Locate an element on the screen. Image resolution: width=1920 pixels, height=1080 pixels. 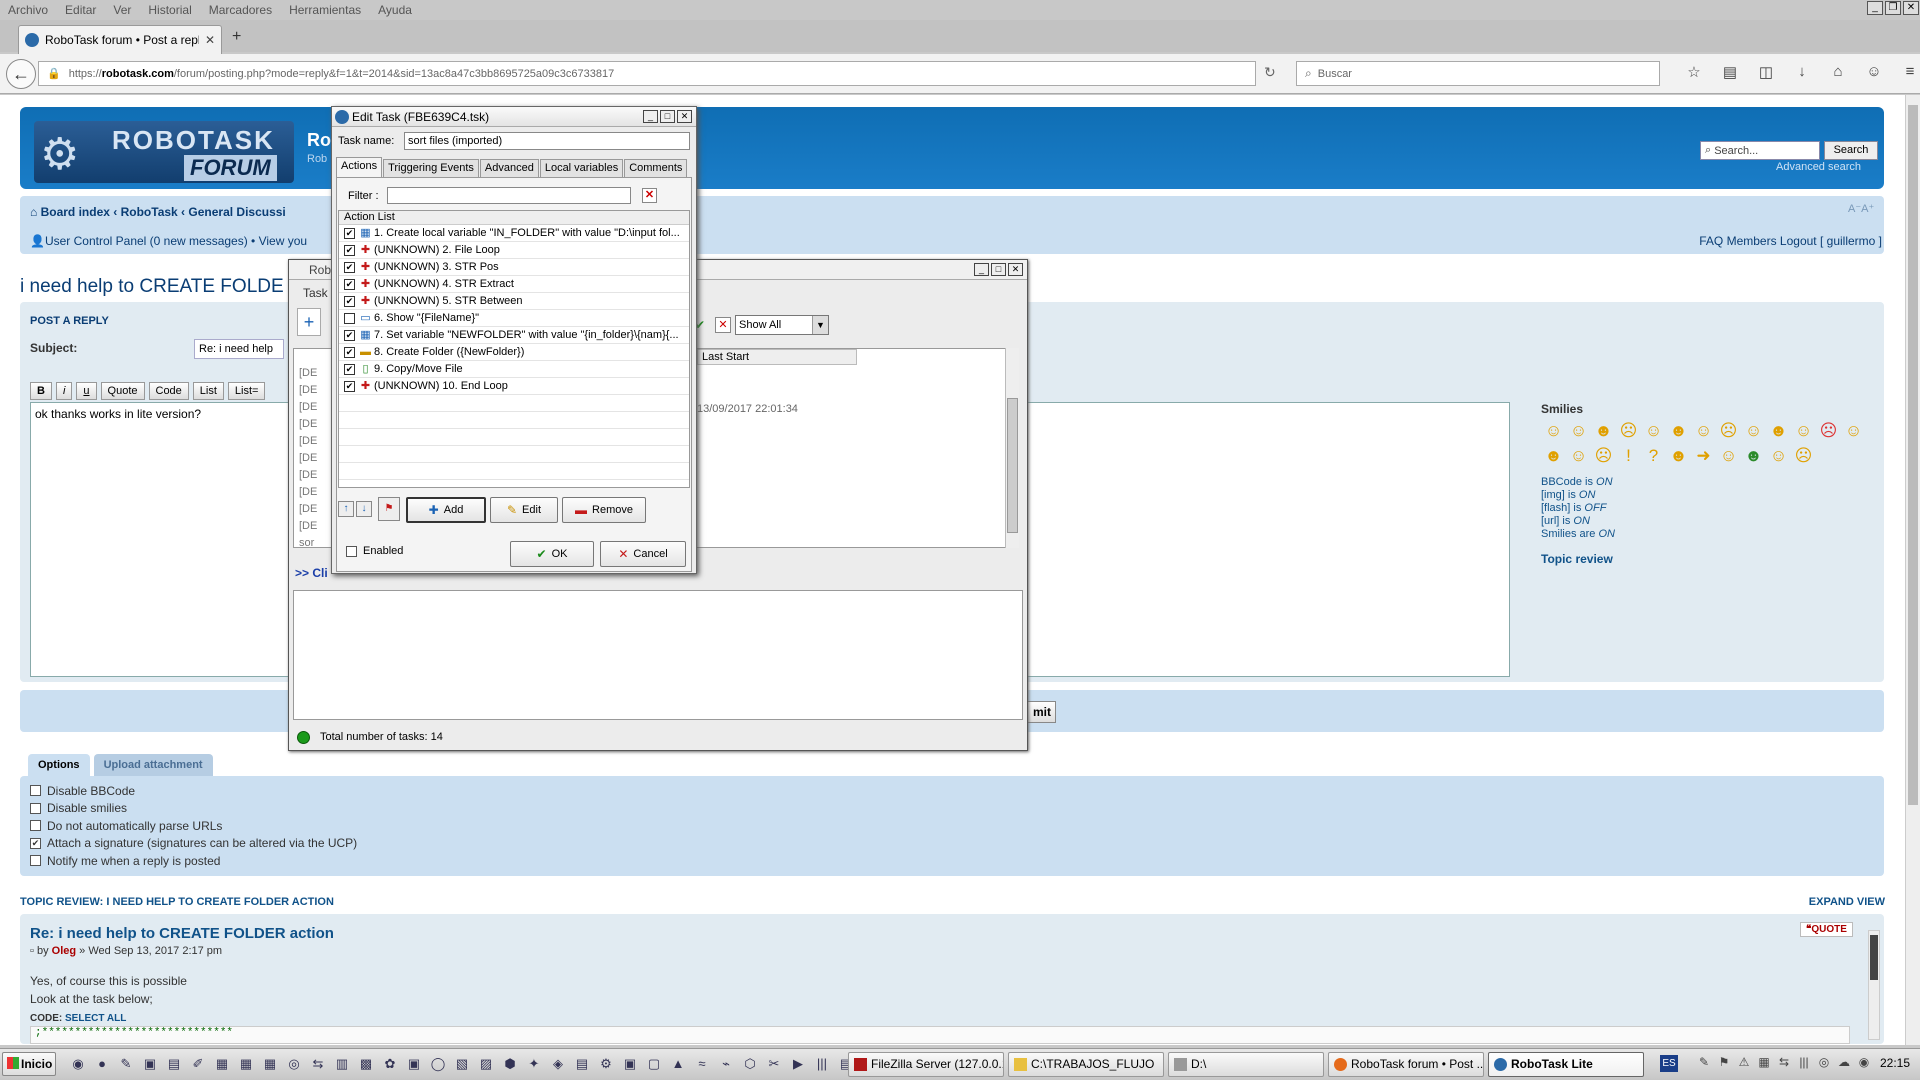
app-icon: ||| is located at coordinates (822, 1064).